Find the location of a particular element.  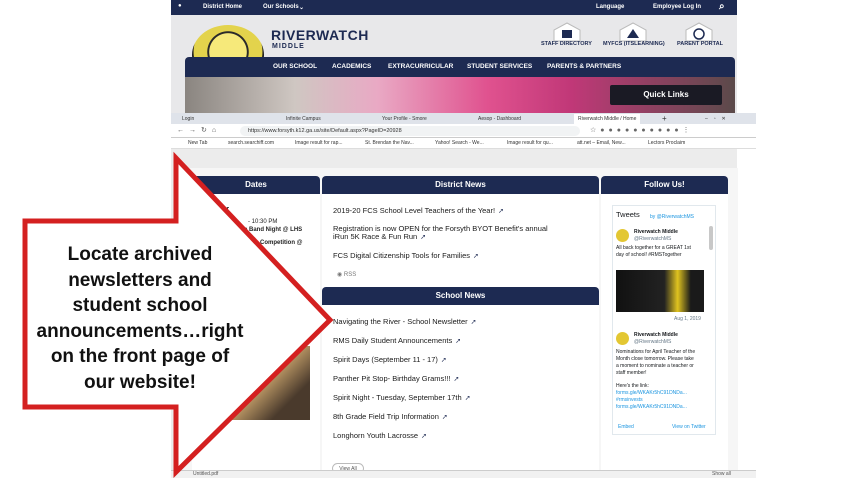

callout-line: newsletters and is located at coordinates (140, 280).